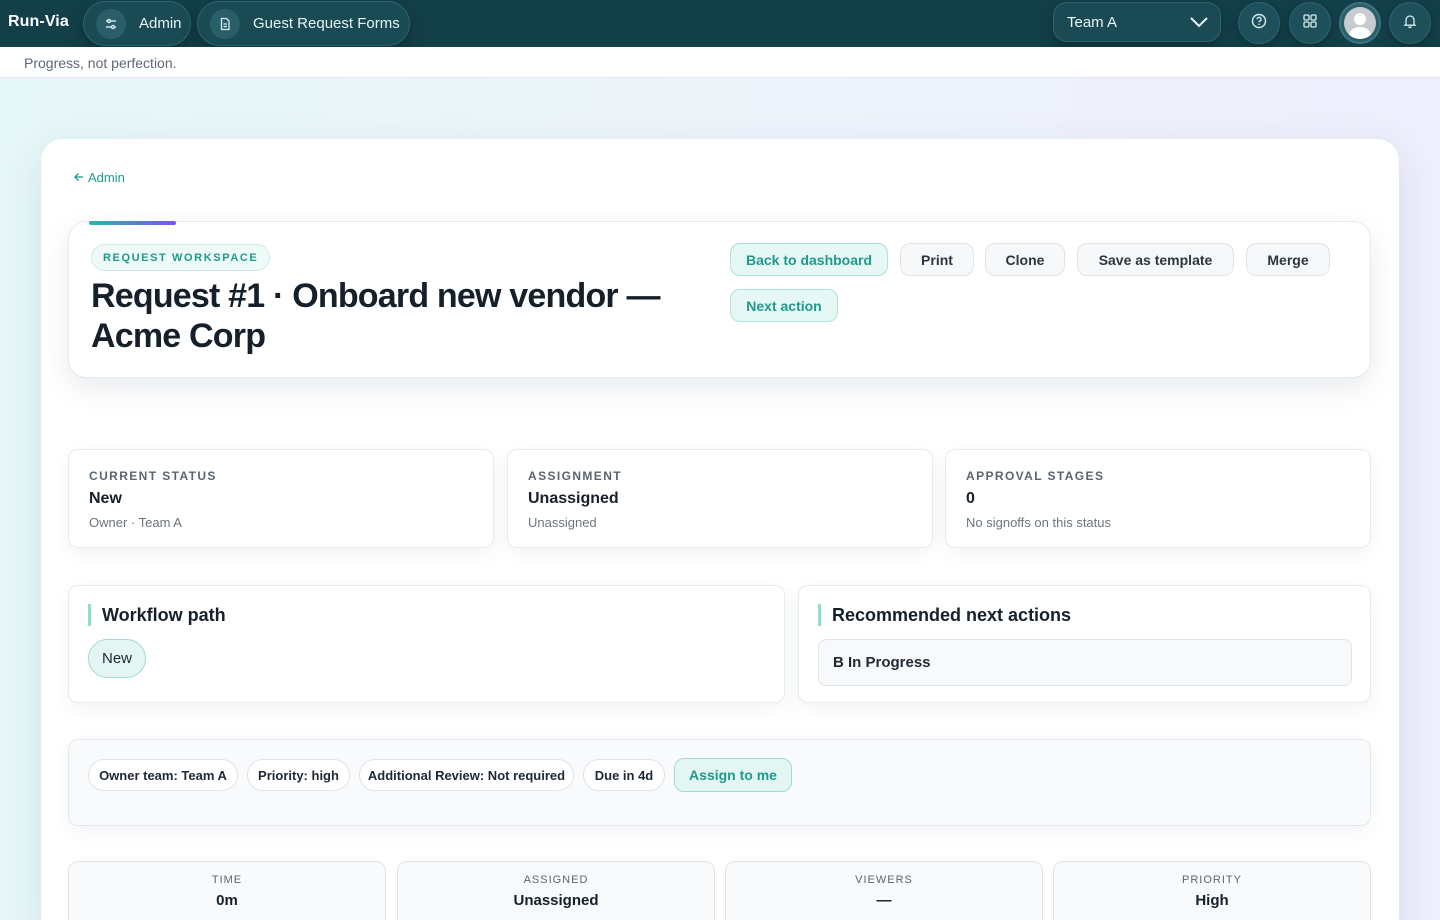  Describe the element at coordinates (105, 498) in the screenshot. I see `stat-value: New` at that location.